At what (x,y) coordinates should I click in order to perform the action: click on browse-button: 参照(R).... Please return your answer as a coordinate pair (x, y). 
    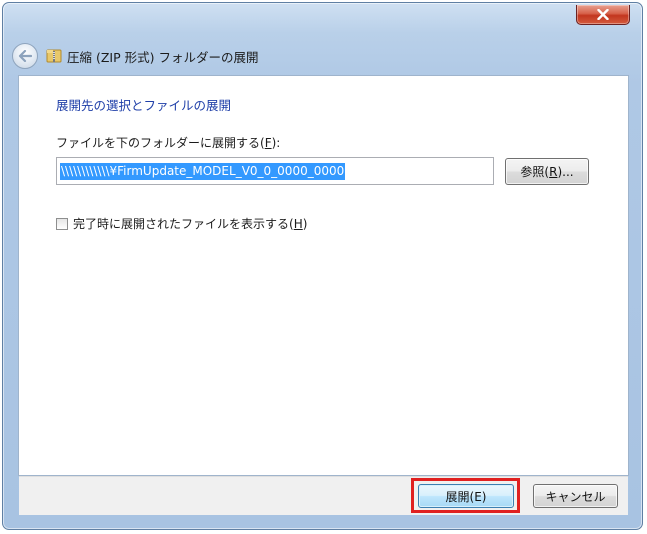
    Looking at the image, I should click on (547, 171).